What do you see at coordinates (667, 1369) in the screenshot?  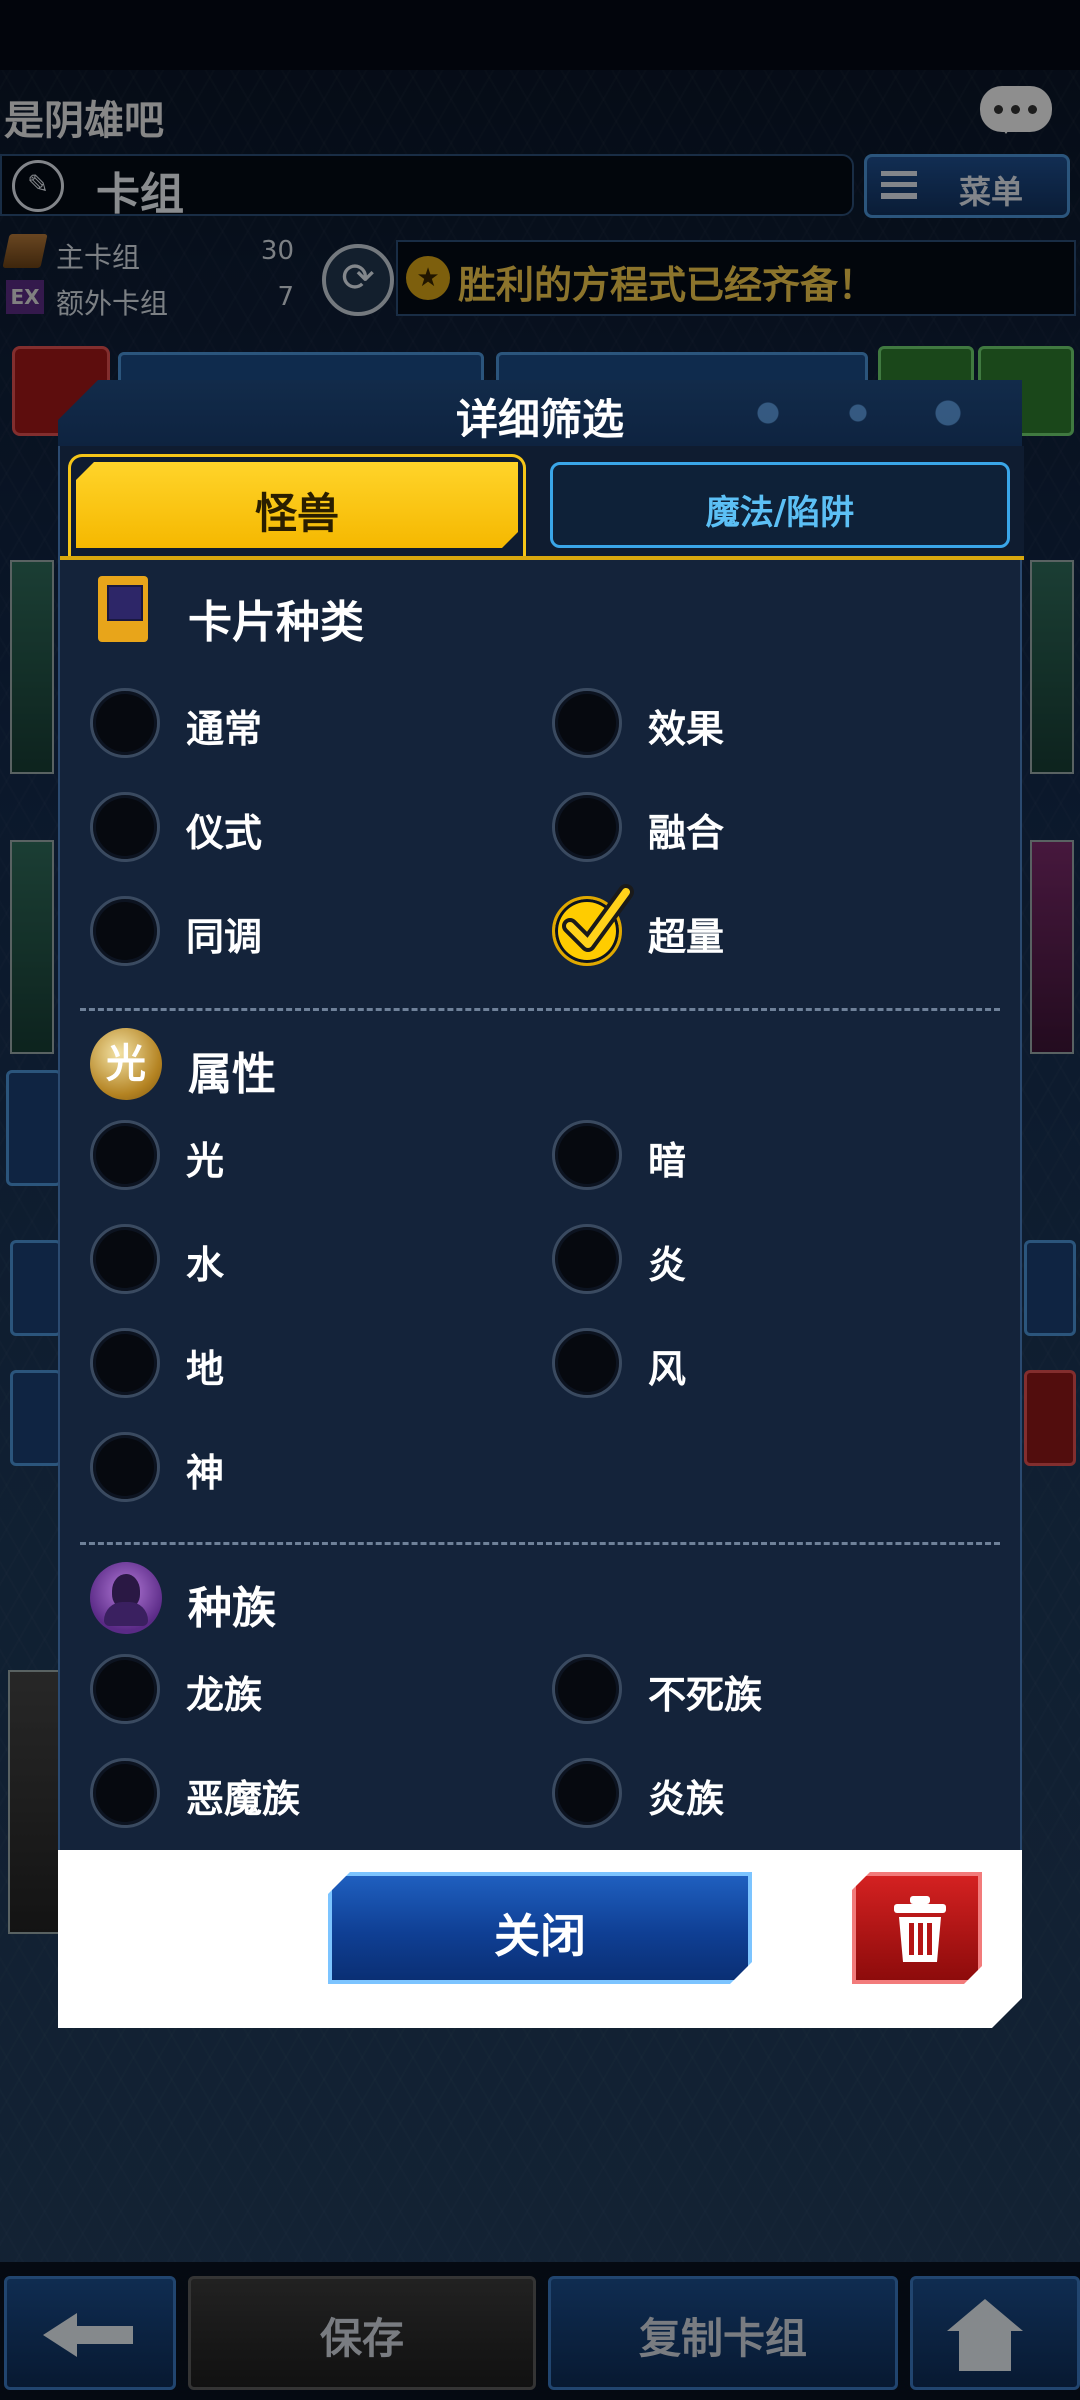 I see `option-wind-label: 风` at bounding box center [667, 1369].